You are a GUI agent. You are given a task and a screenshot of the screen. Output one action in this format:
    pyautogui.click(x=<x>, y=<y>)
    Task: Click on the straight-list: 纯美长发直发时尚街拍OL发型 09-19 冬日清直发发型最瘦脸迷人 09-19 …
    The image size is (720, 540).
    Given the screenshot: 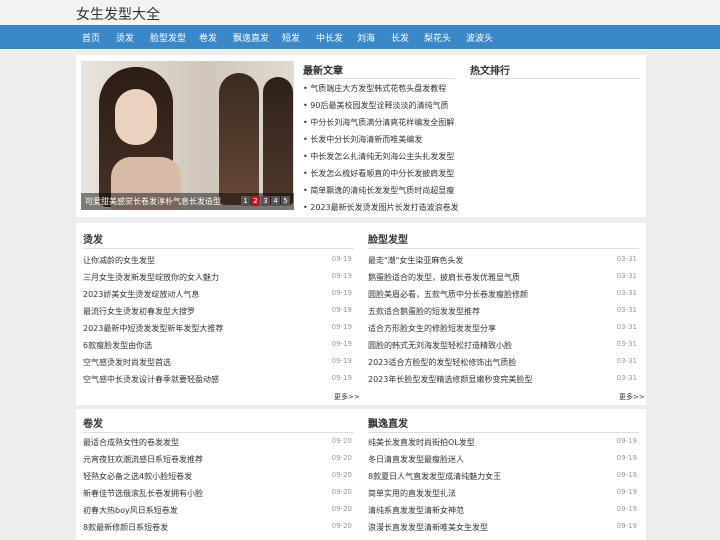 What is the action you would take?
    pyautogui.click(x=504, y=487)
    